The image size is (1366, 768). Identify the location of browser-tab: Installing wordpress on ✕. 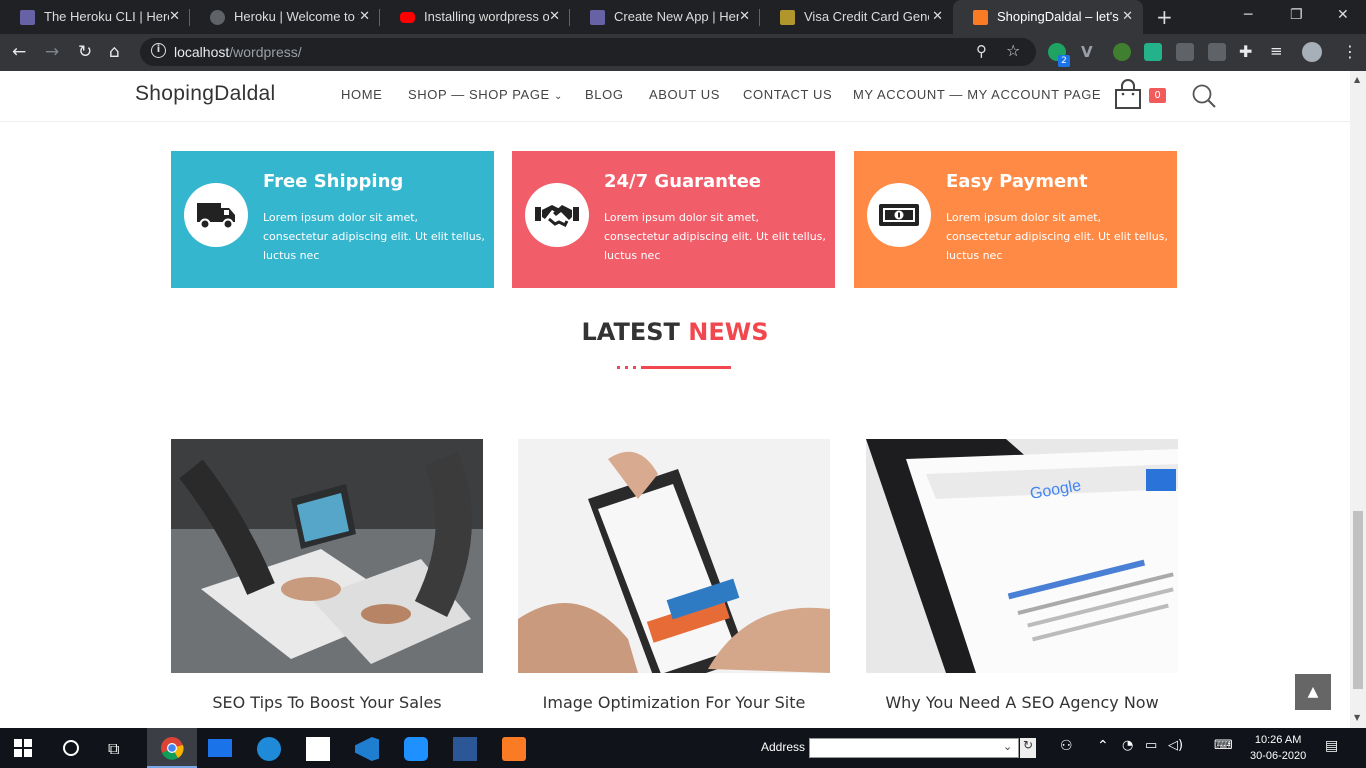
(475, 17).